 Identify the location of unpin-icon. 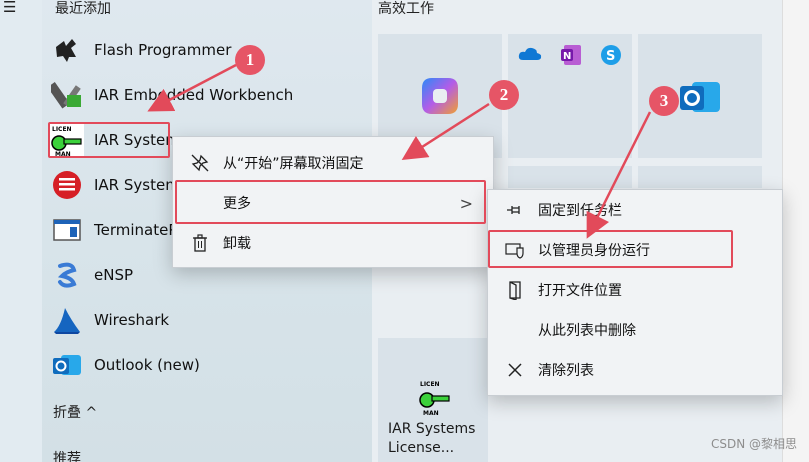
(200, 163).